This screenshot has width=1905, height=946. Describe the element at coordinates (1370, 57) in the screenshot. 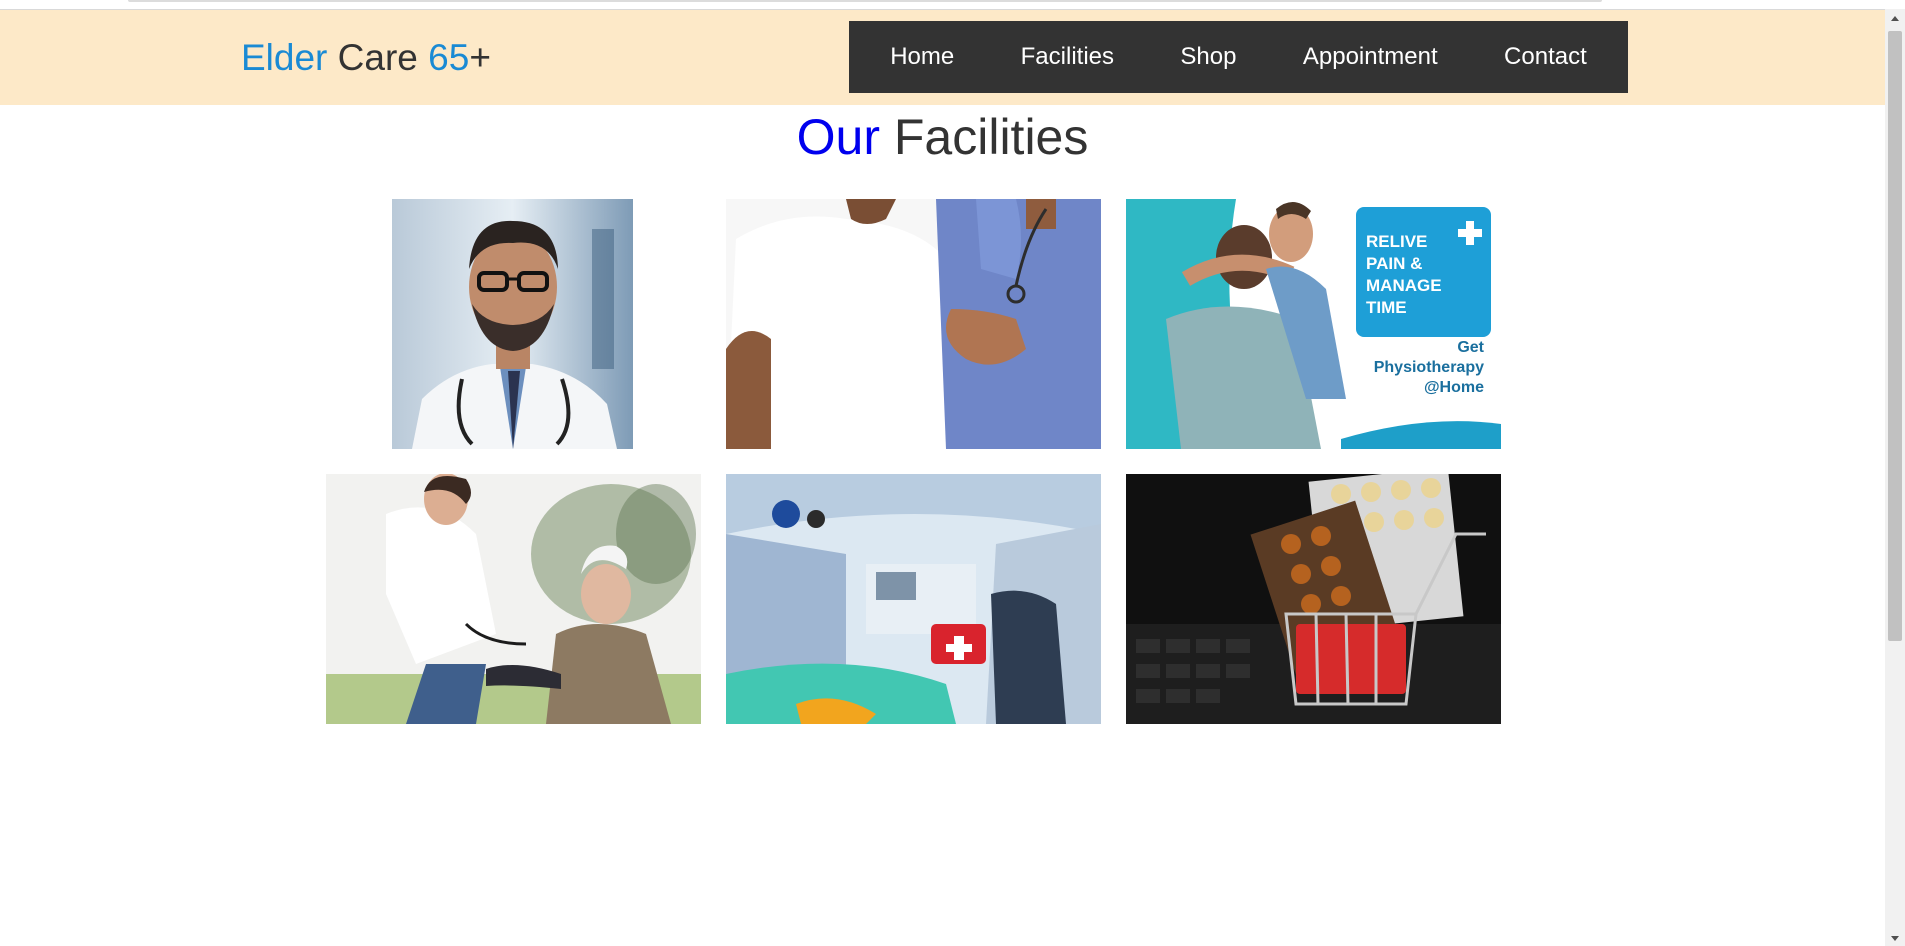

I see `nav-appointment: Appointment` at that location.